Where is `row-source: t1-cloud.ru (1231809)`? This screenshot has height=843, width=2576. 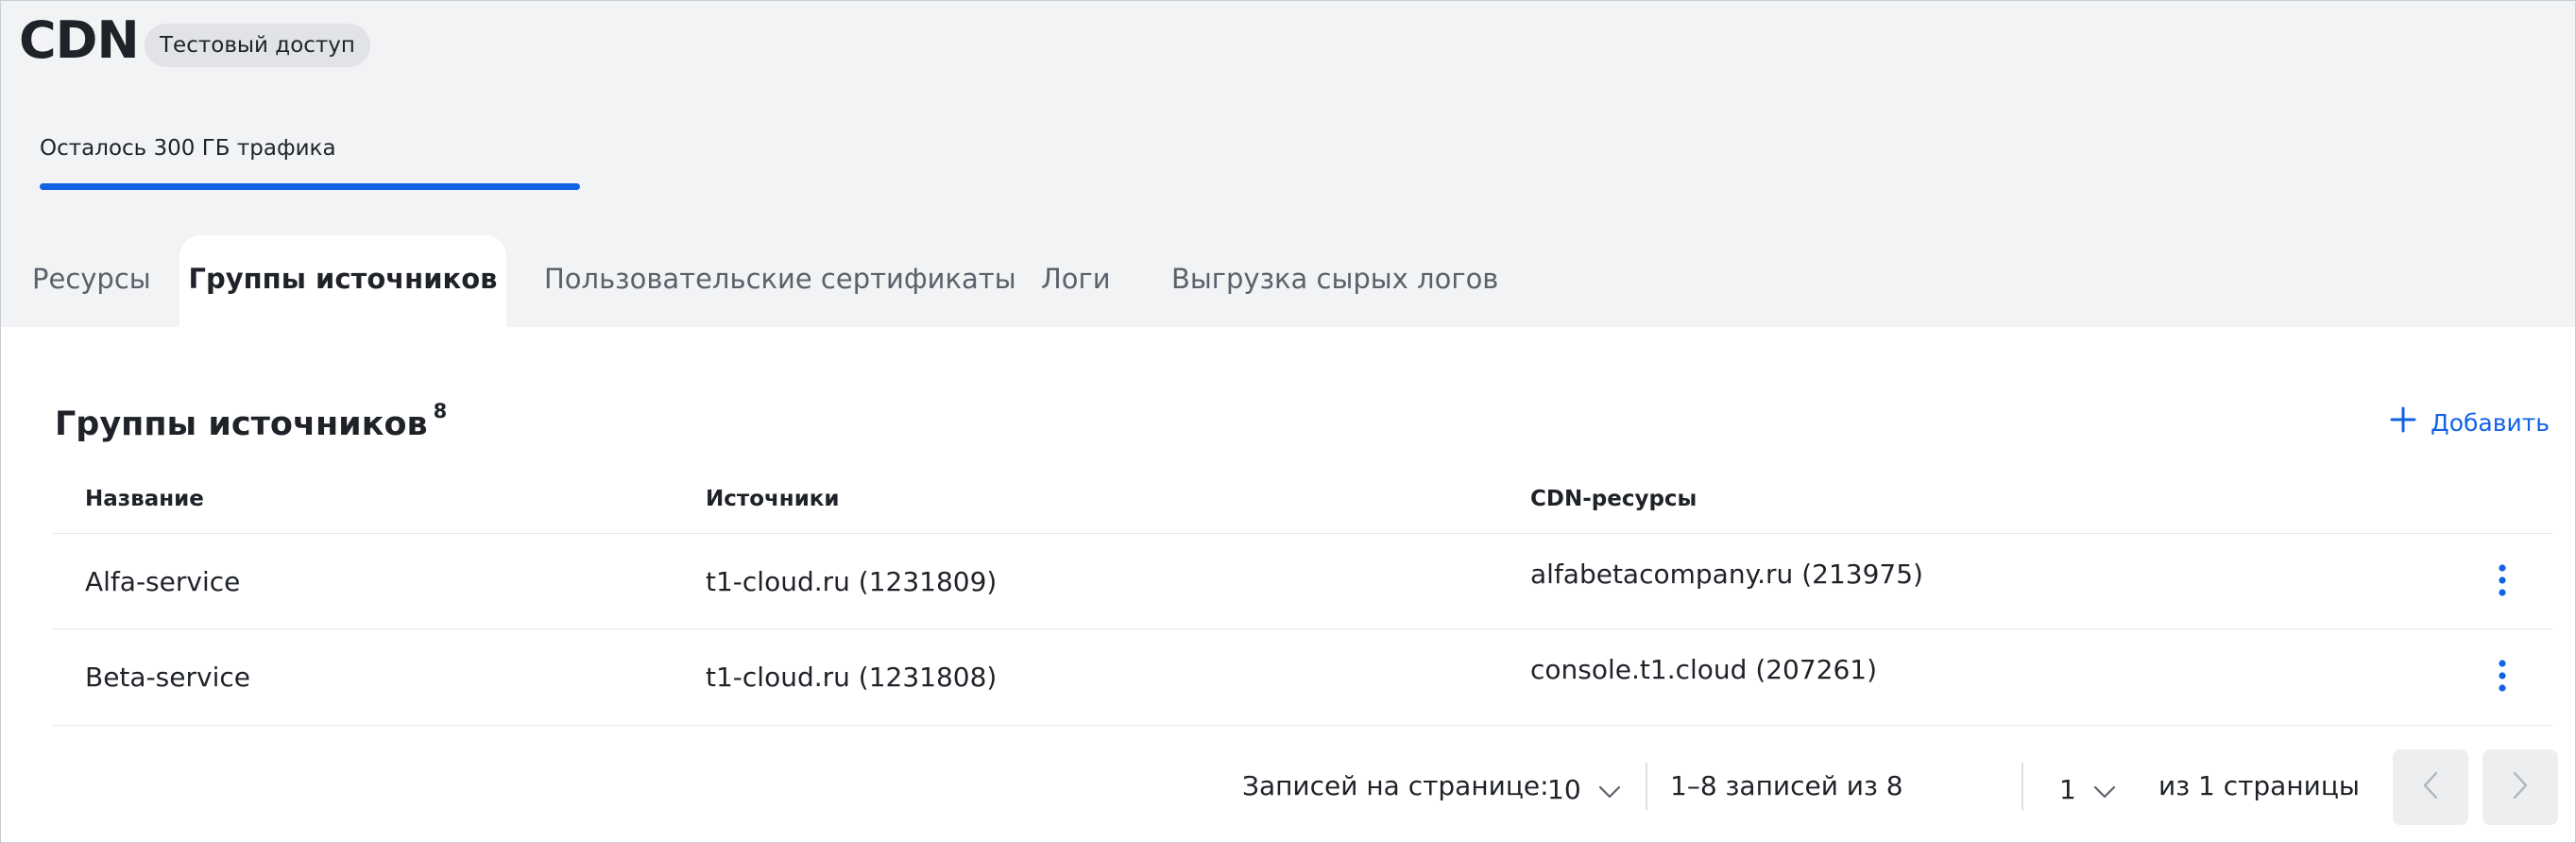 row-source: t1-cloud.ru (1231809) is located at coordinates (852, 581).